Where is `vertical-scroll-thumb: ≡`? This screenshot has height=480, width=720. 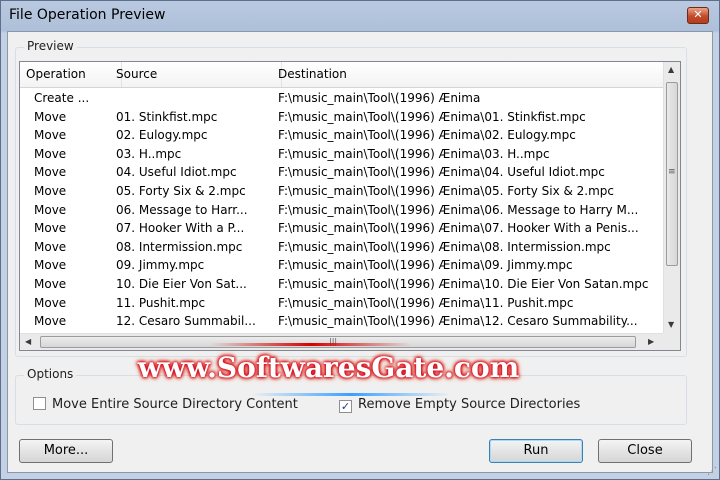
vertical-scroll-thumb: ≡ is located at coordinates (672, 174).